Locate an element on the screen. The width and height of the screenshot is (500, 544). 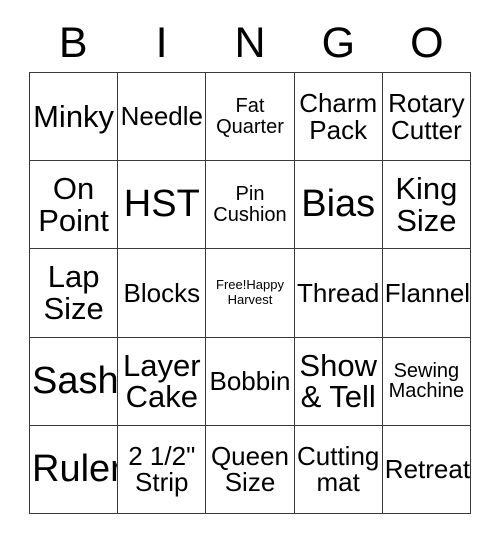
bingo-cell: Retreat is located at coordinates (426, 469).